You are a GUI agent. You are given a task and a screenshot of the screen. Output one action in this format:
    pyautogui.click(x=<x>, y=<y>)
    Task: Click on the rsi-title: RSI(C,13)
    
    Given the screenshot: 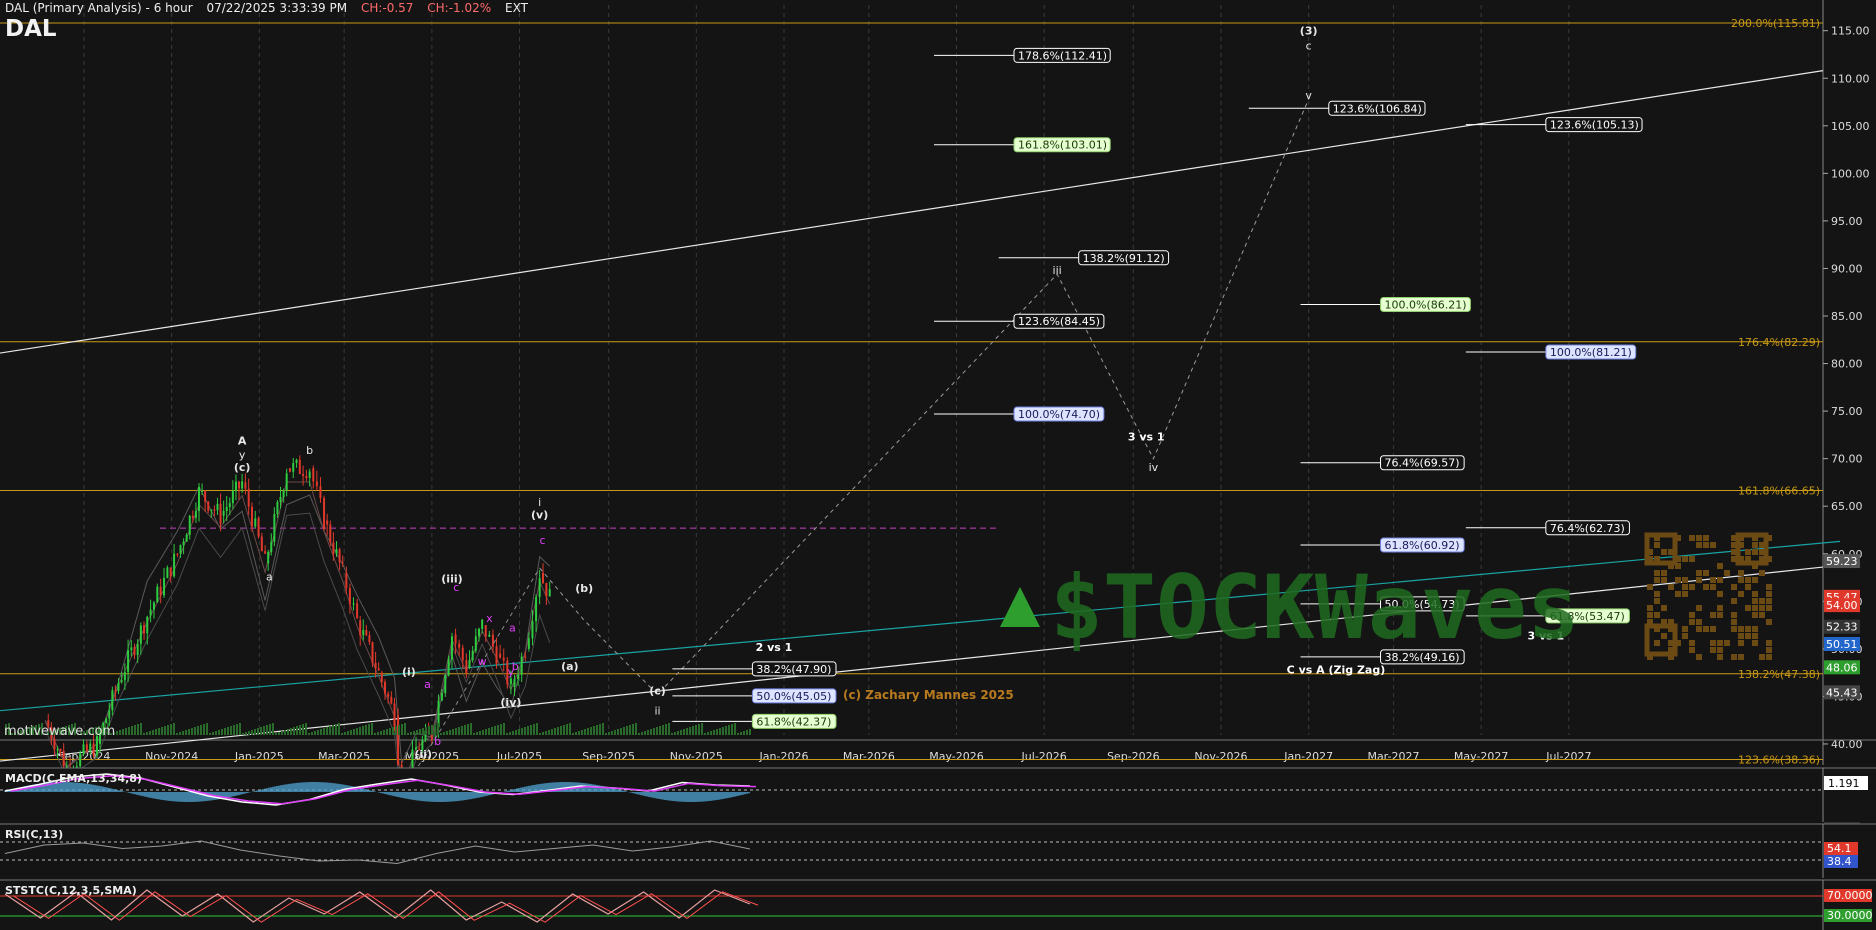 What is the action you would take?
    pyautogui.click(x=34, y=834)
    